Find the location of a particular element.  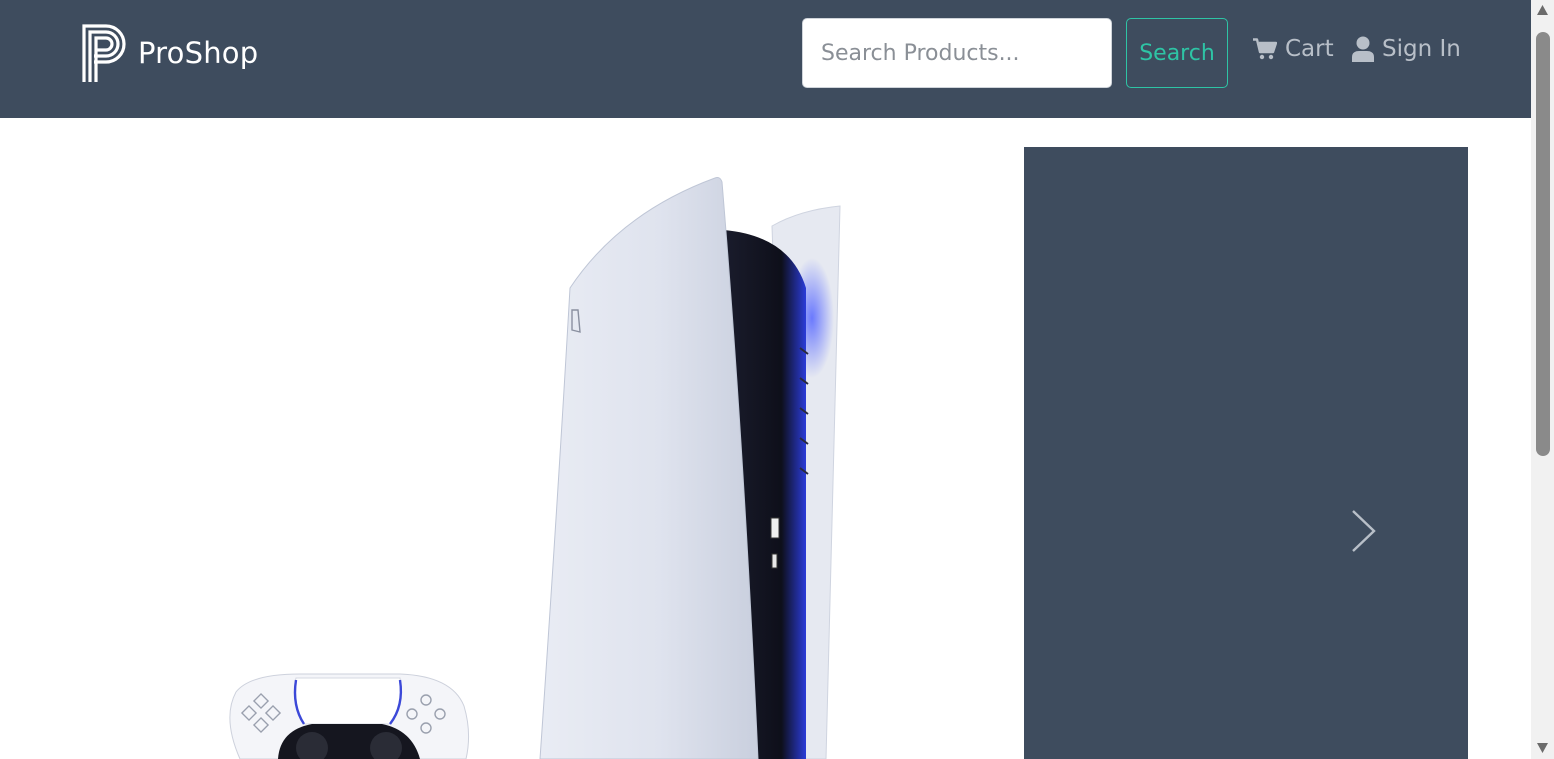

brand-name: ProShop is located at coordinates (198, 53).